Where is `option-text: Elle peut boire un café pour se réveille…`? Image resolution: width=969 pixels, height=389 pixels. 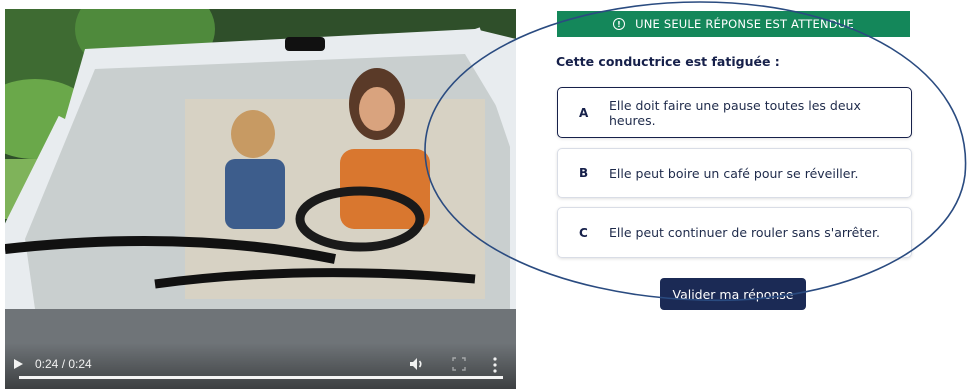 option-text: Elle peut boire un café pour se réveille… is located at coordinates (734, 173).